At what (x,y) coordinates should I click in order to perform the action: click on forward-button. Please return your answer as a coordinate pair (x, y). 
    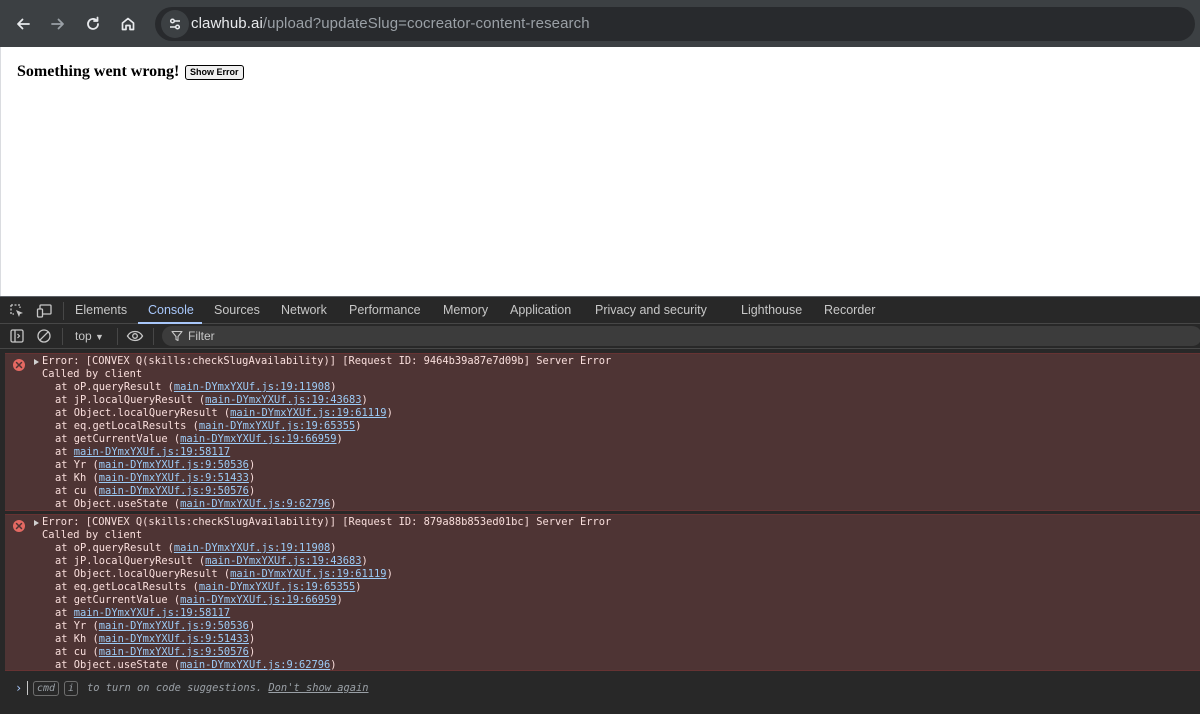
    Looking at the image, I should click on (58, 24).